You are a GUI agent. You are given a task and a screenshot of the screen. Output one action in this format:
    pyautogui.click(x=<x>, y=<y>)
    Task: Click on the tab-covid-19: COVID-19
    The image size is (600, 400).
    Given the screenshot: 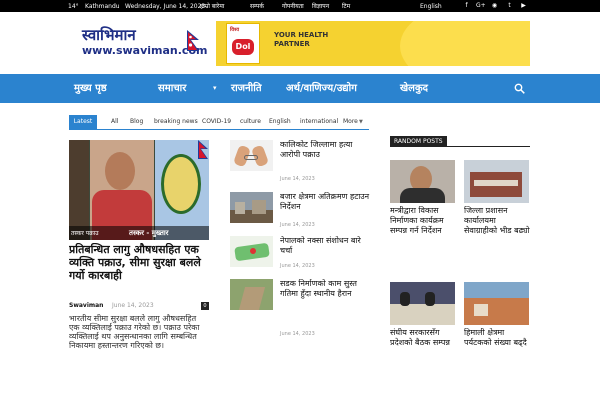 What is the action you would take?
    pyautogui.click(x=216, y=122)
    